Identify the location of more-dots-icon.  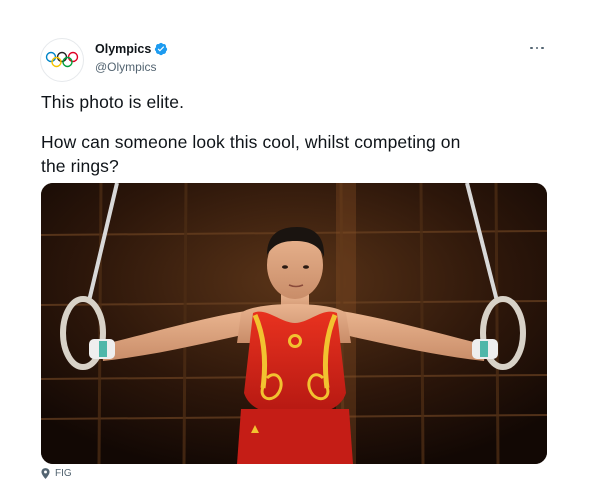
(531, 48).